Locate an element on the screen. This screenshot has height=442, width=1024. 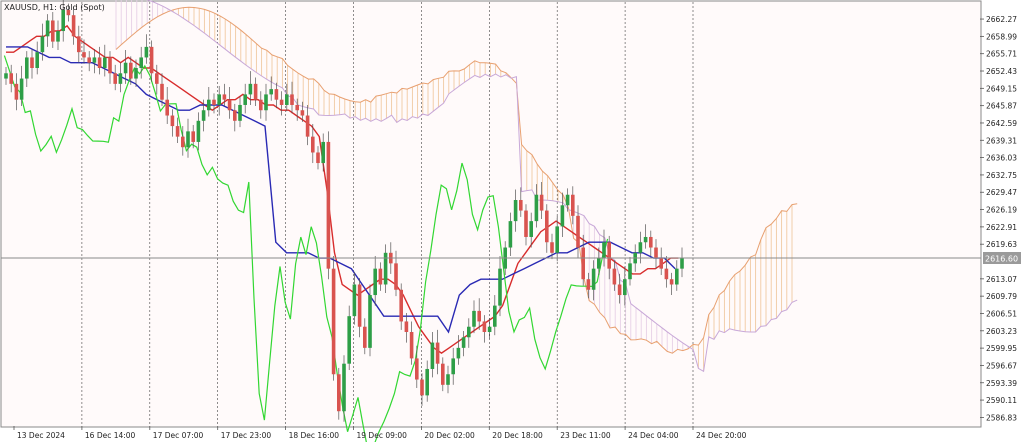
price-tick-label: 2593.39 is located at coordinates (1001, 383).